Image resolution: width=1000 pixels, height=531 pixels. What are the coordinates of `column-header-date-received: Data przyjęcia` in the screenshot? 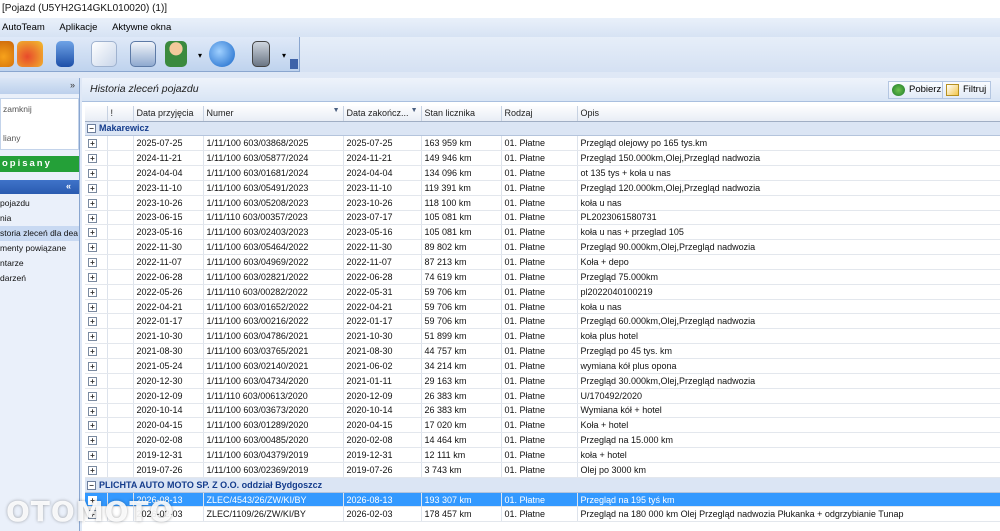 It's located at (168, 114).